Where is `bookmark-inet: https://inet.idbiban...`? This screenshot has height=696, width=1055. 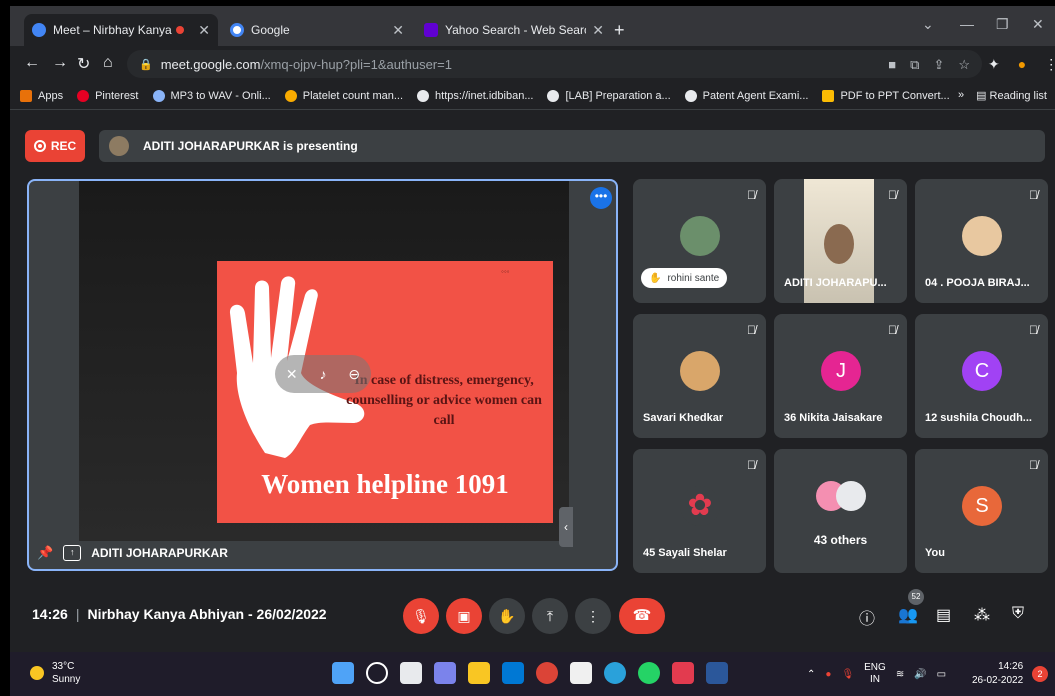 bookmark-inet: https://inet.idbiban... is located at coordinates (475, 95).